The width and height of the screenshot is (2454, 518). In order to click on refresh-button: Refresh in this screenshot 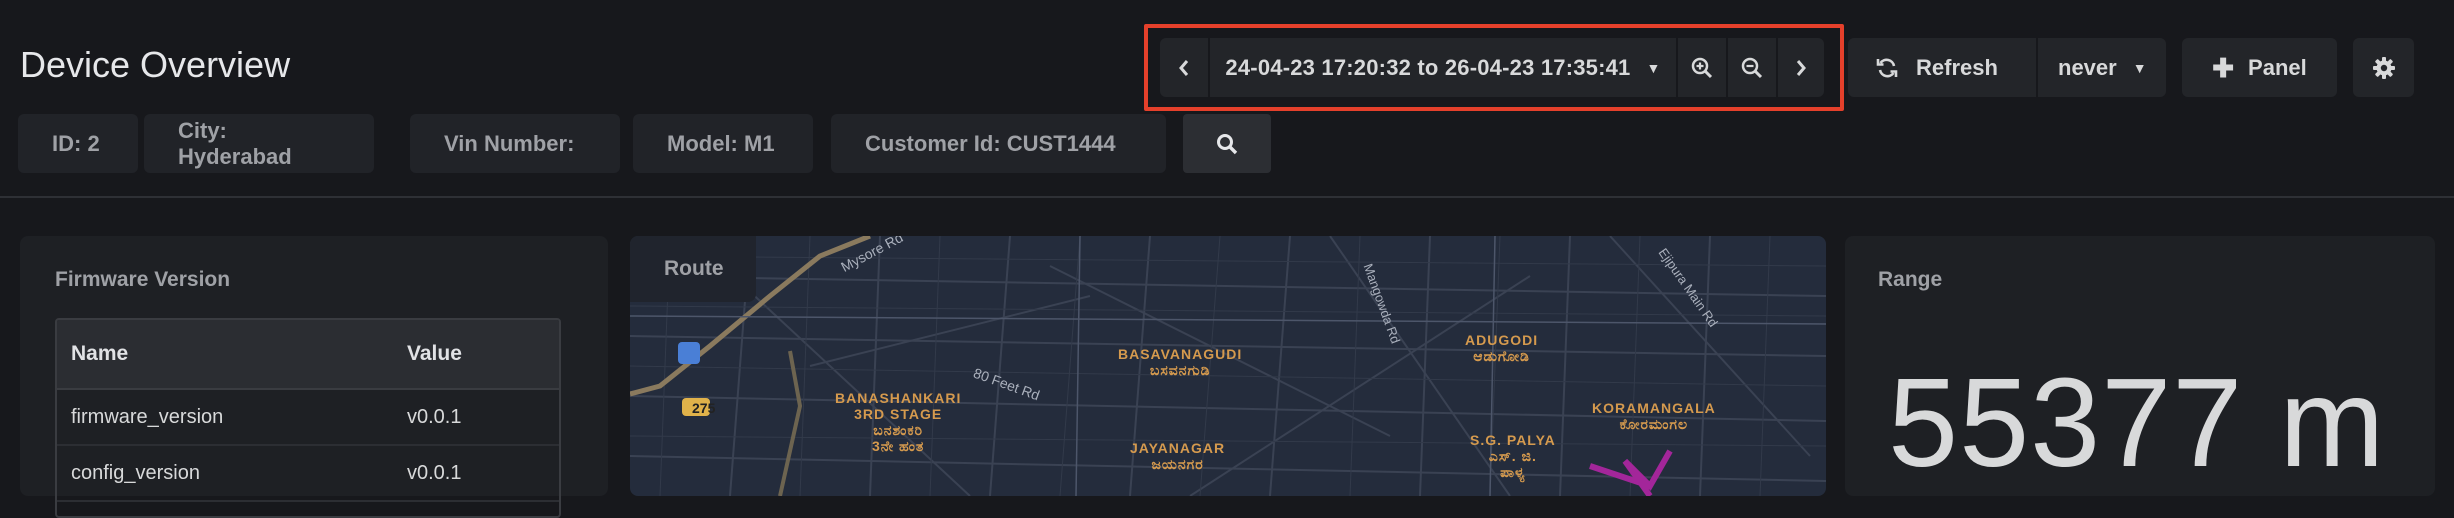, I will do `click(1943, 67)`.